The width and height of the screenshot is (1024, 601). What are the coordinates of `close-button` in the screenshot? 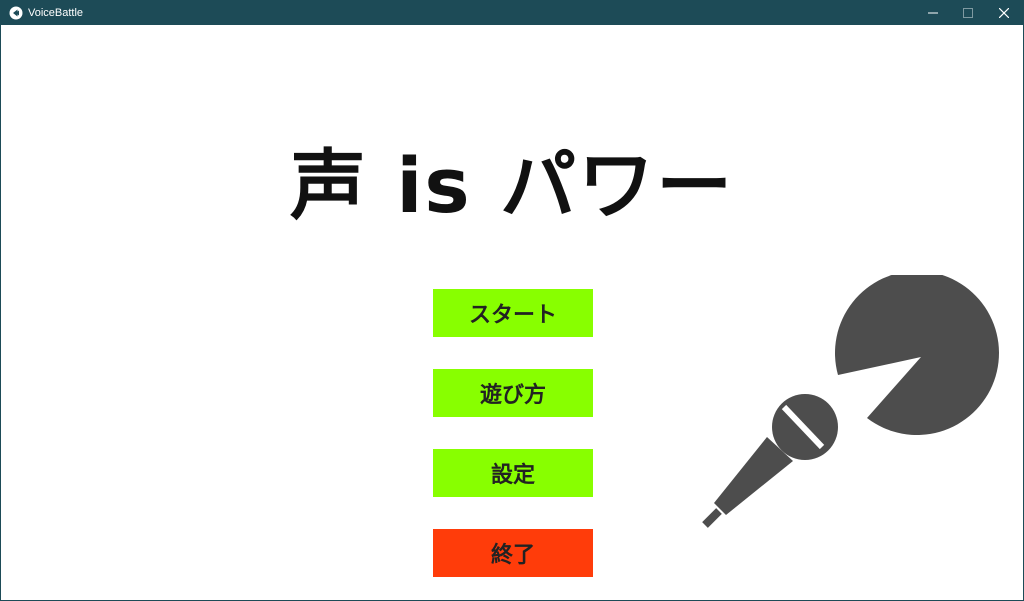 It's located at (1004, 13).